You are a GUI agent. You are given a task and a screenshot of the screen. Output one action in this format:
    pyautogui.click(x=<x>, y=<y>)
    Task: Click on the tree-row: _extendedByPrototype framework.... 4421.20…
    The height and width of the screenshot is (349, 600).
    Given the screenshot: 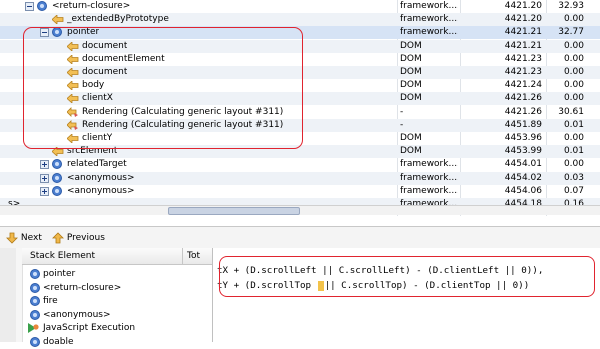 What is the action you would take?
    pyautogui.click(x=300, y=20)
    